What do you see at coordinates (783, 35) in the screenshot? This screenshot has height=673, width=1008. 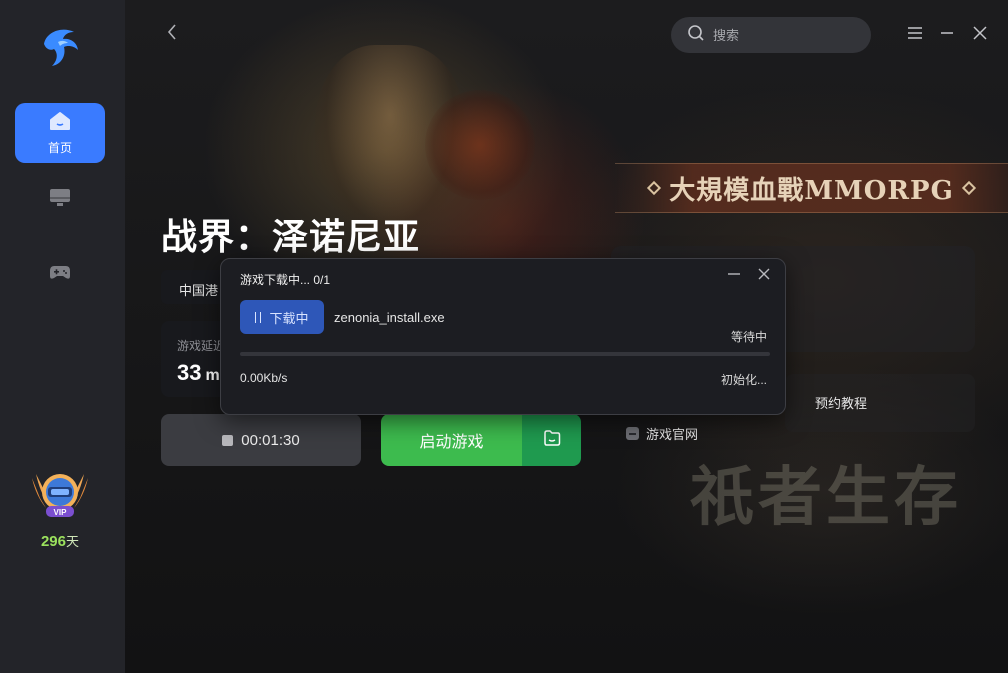 I see `search-input` at bounding box center [783, 35].